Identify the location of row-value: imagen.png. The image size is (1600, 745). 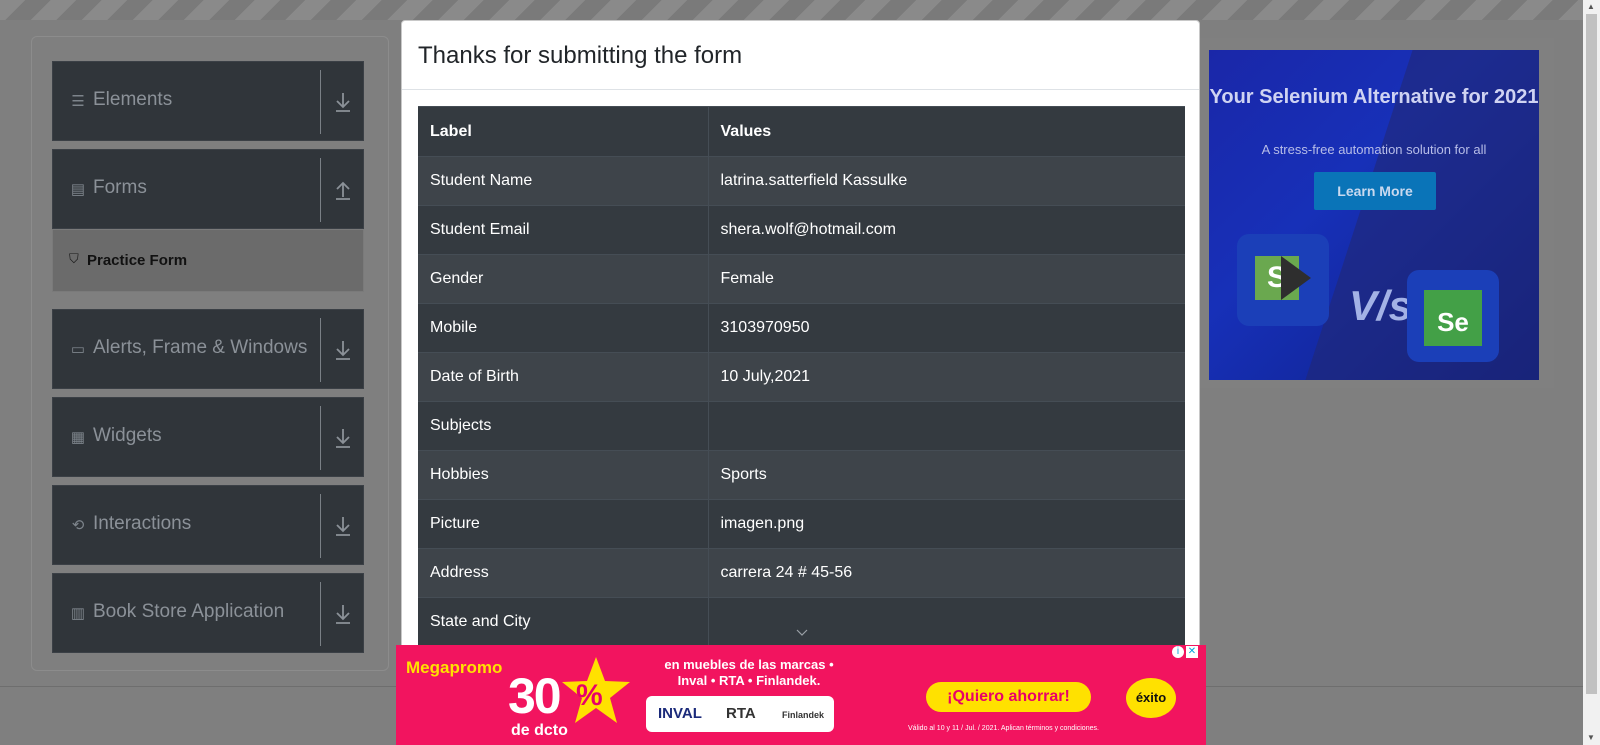
(946, 524).